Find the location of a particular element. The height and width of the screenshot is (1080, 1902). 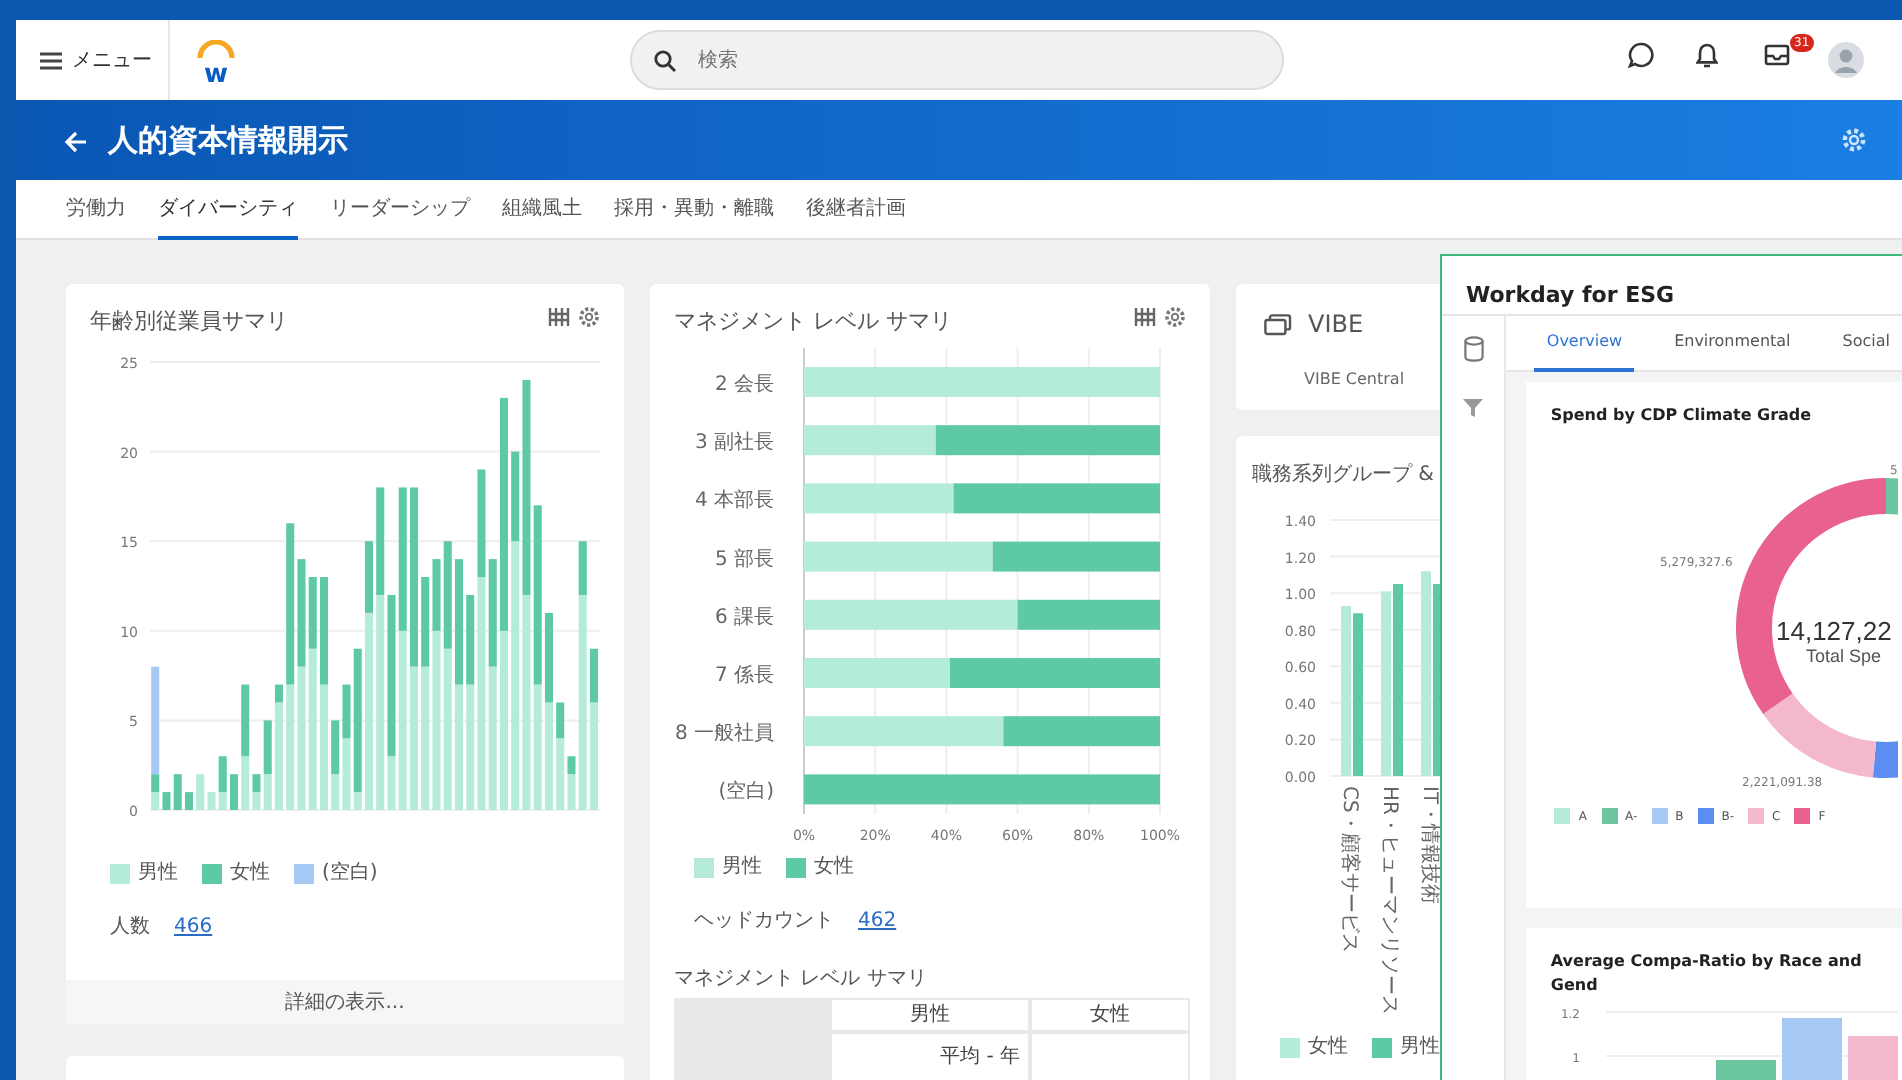

chart-title: Average Compa-Ratio by Race and Gend is located at coordinates (1706, 968).